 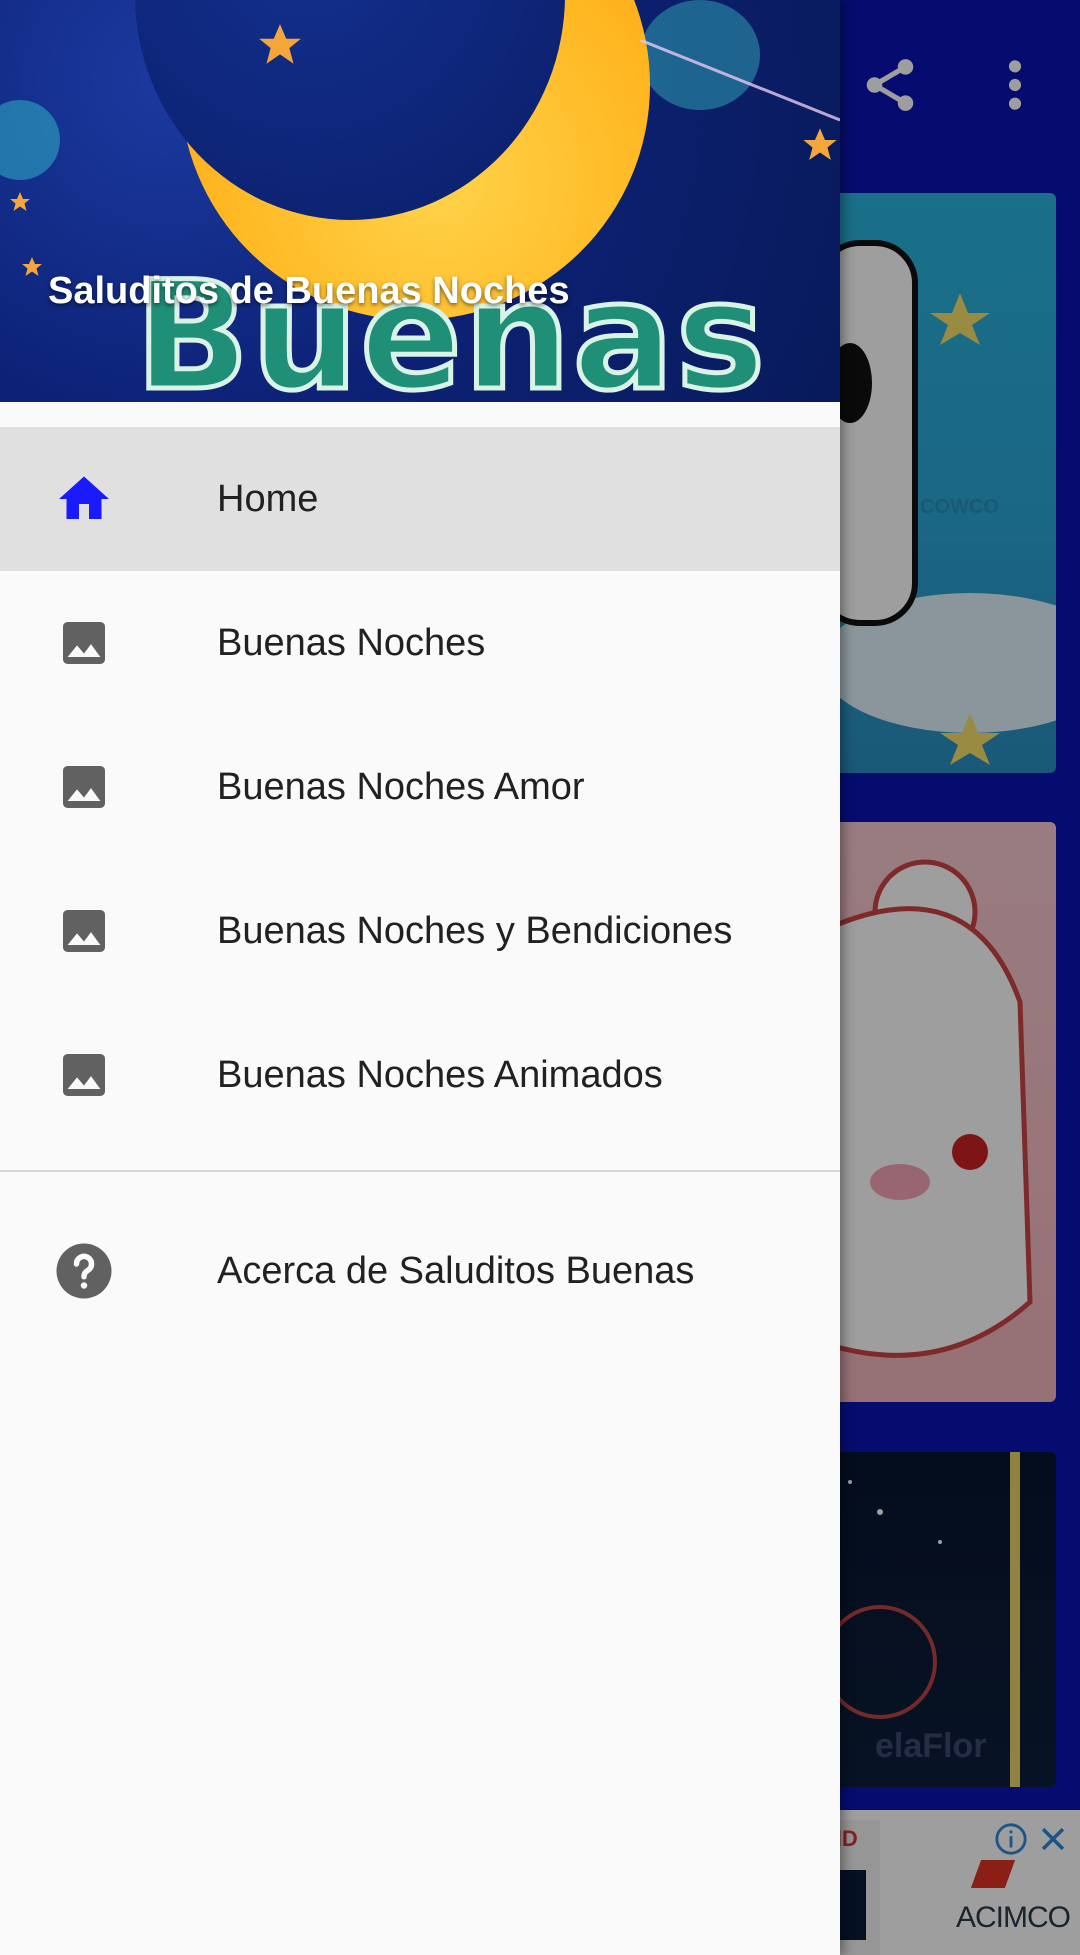 What do you see at coordinates (740, 81) in the screenshot?
I see `shooting-star` at bounding box center [740, 81].